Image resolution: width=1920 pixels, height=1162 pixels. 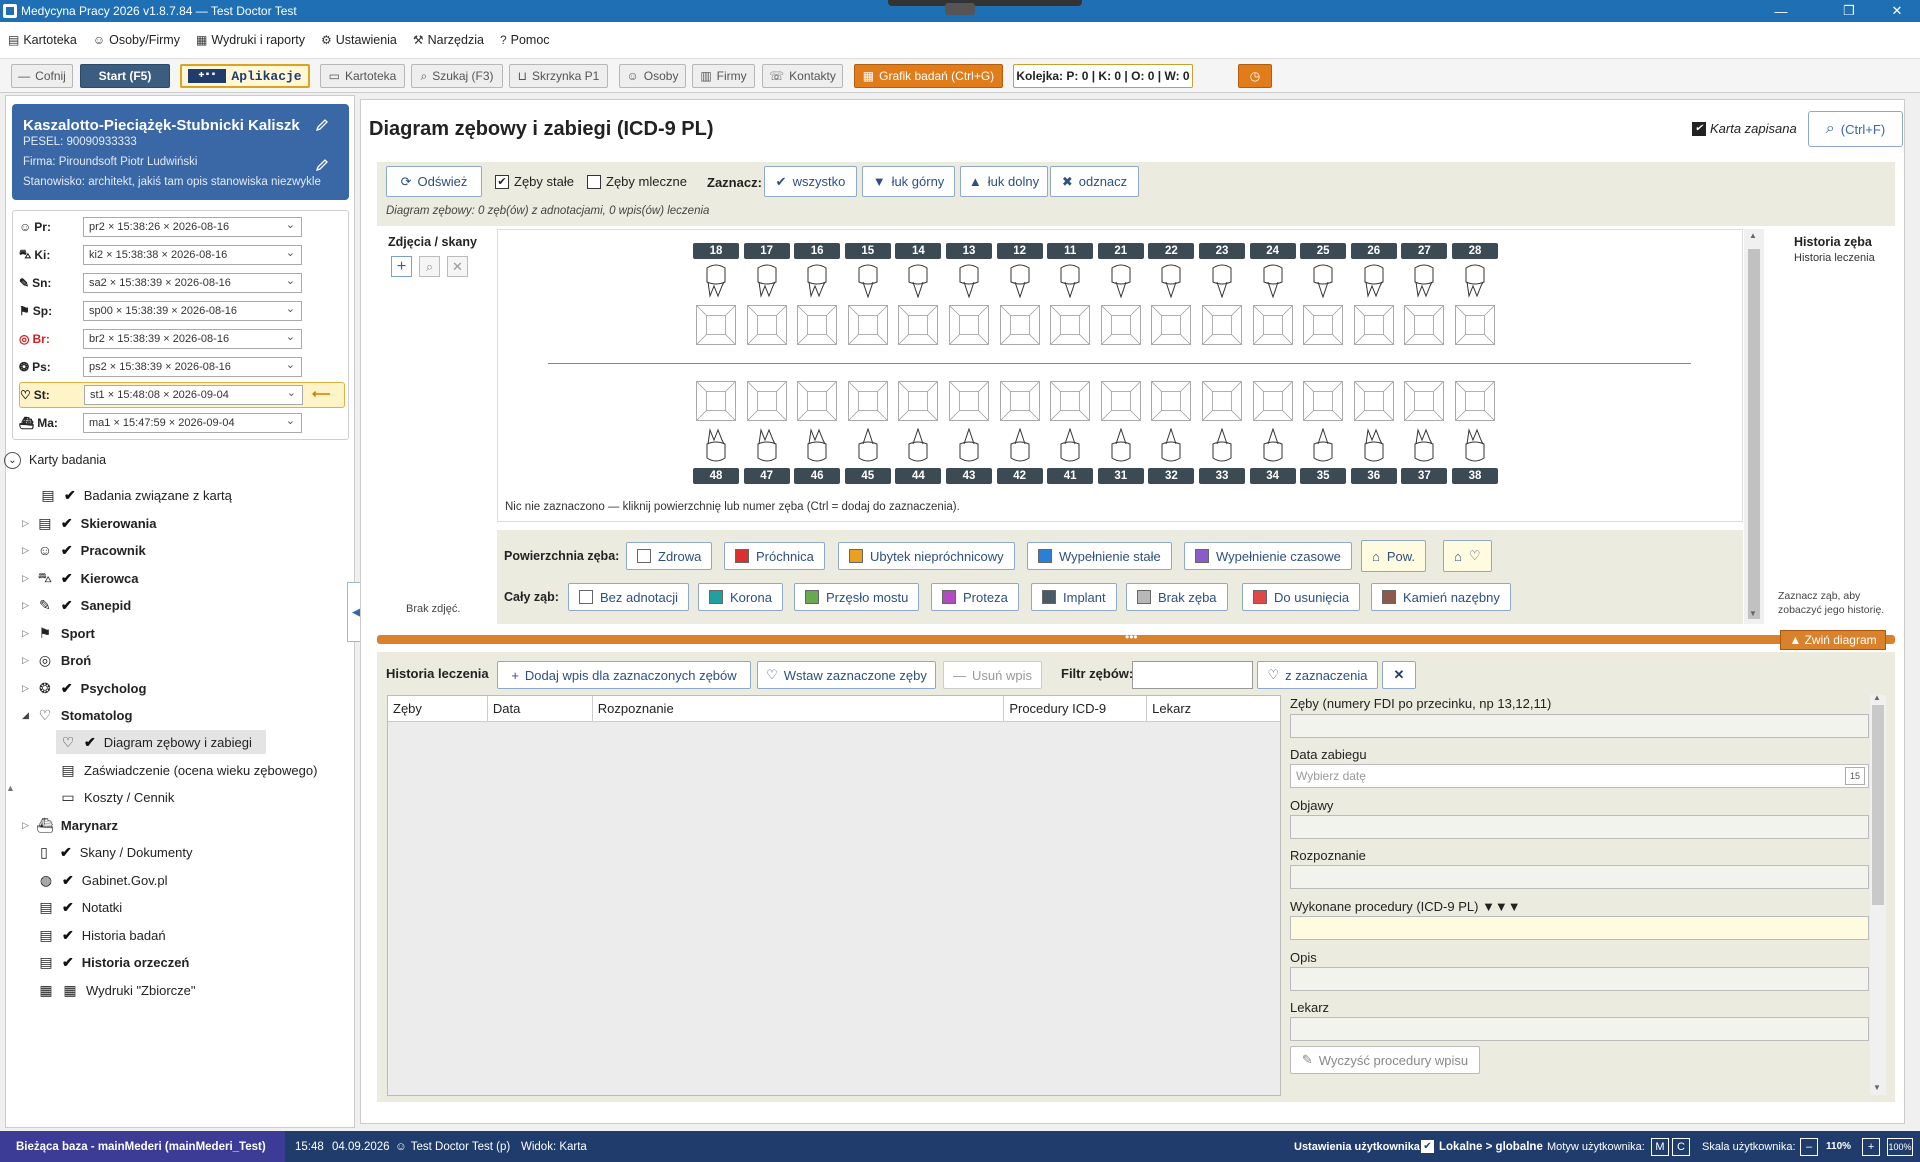 What do you see at coordinates (188, 770) in the screenshot?
I see `tree-item-zaswiadczenie: ▤ Zaświadczenie (ocena wieku zębowego)` at bounding box center [188, 770].